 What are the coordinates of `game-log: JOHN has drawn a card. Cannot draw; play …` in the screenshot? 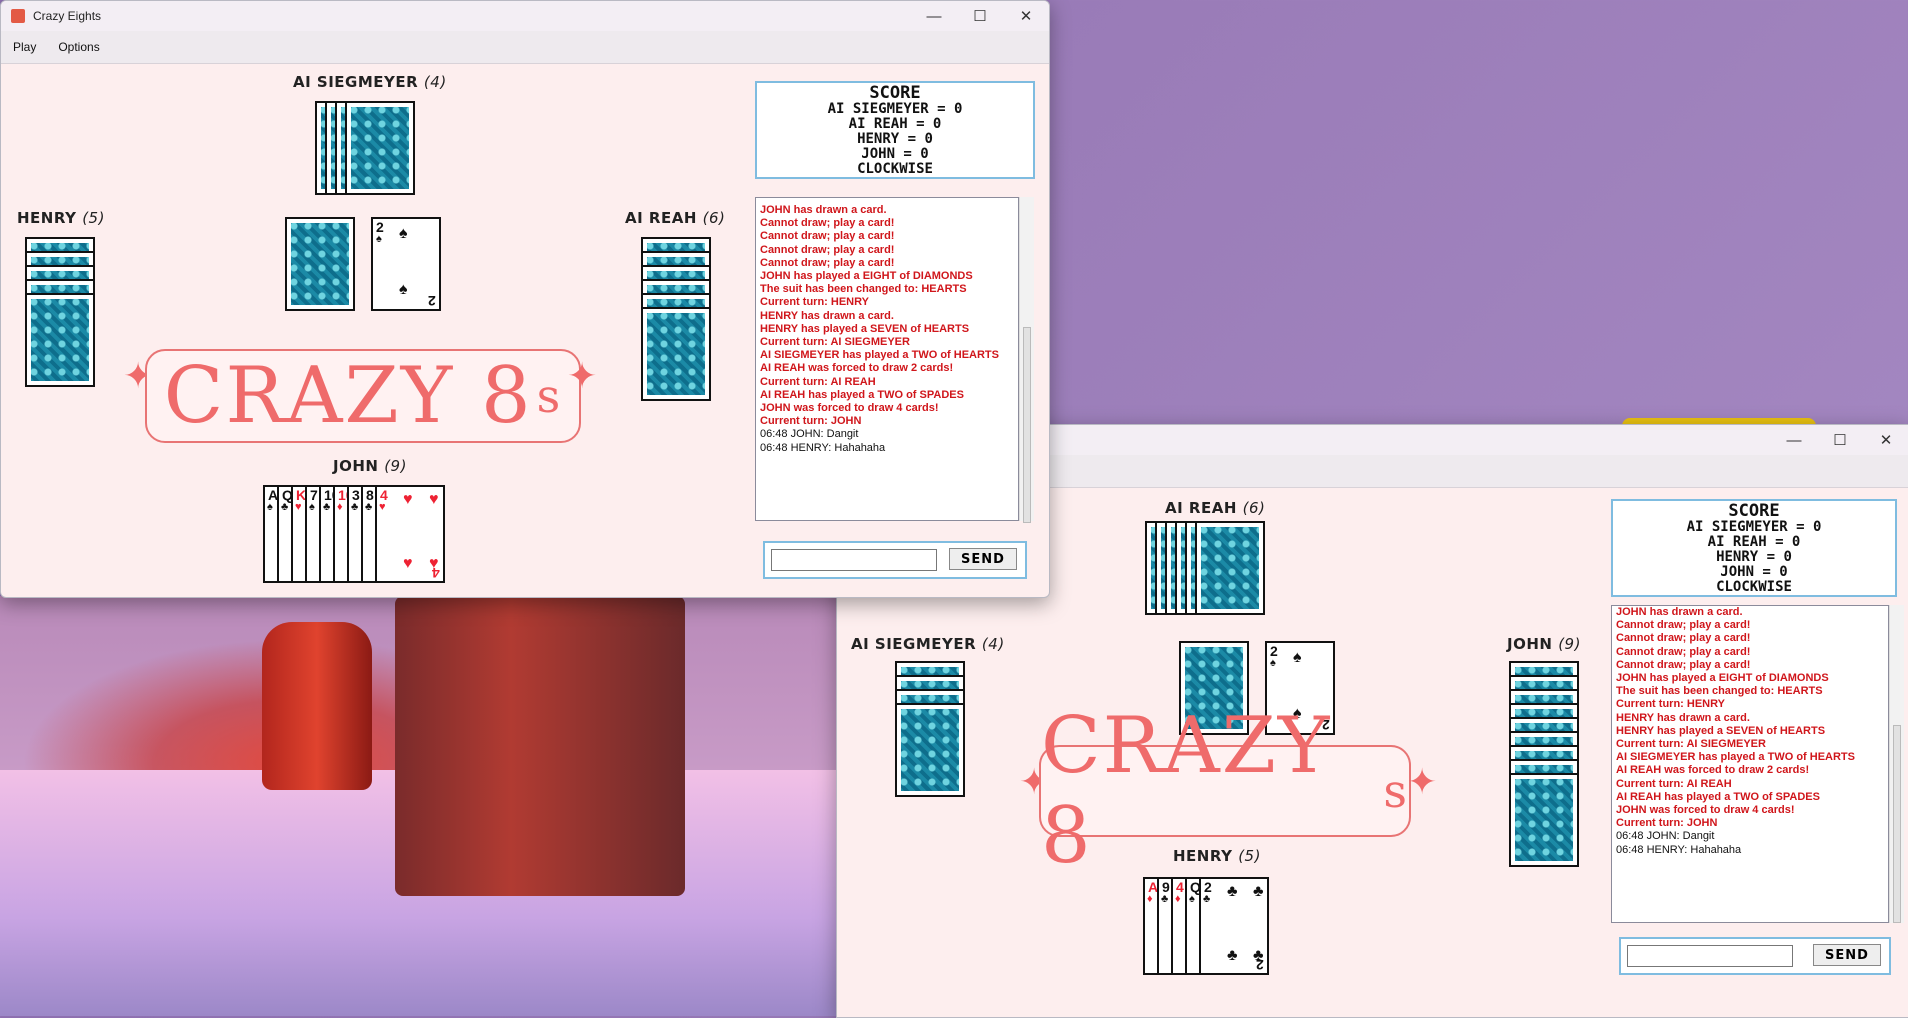 It's located at (1750, 764).